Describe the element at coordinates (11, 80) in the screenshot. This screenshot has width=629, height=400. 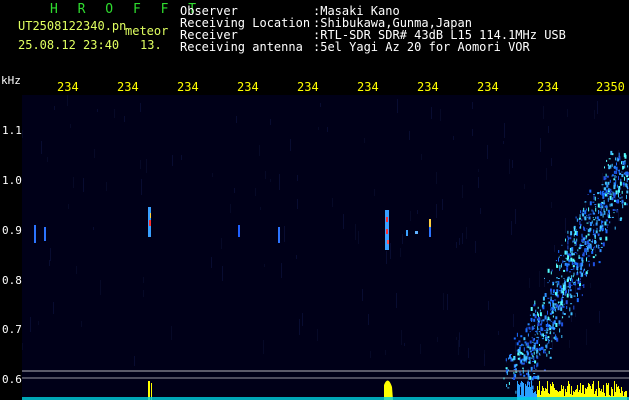
I see `khz-unit-label: kHz` at that location.